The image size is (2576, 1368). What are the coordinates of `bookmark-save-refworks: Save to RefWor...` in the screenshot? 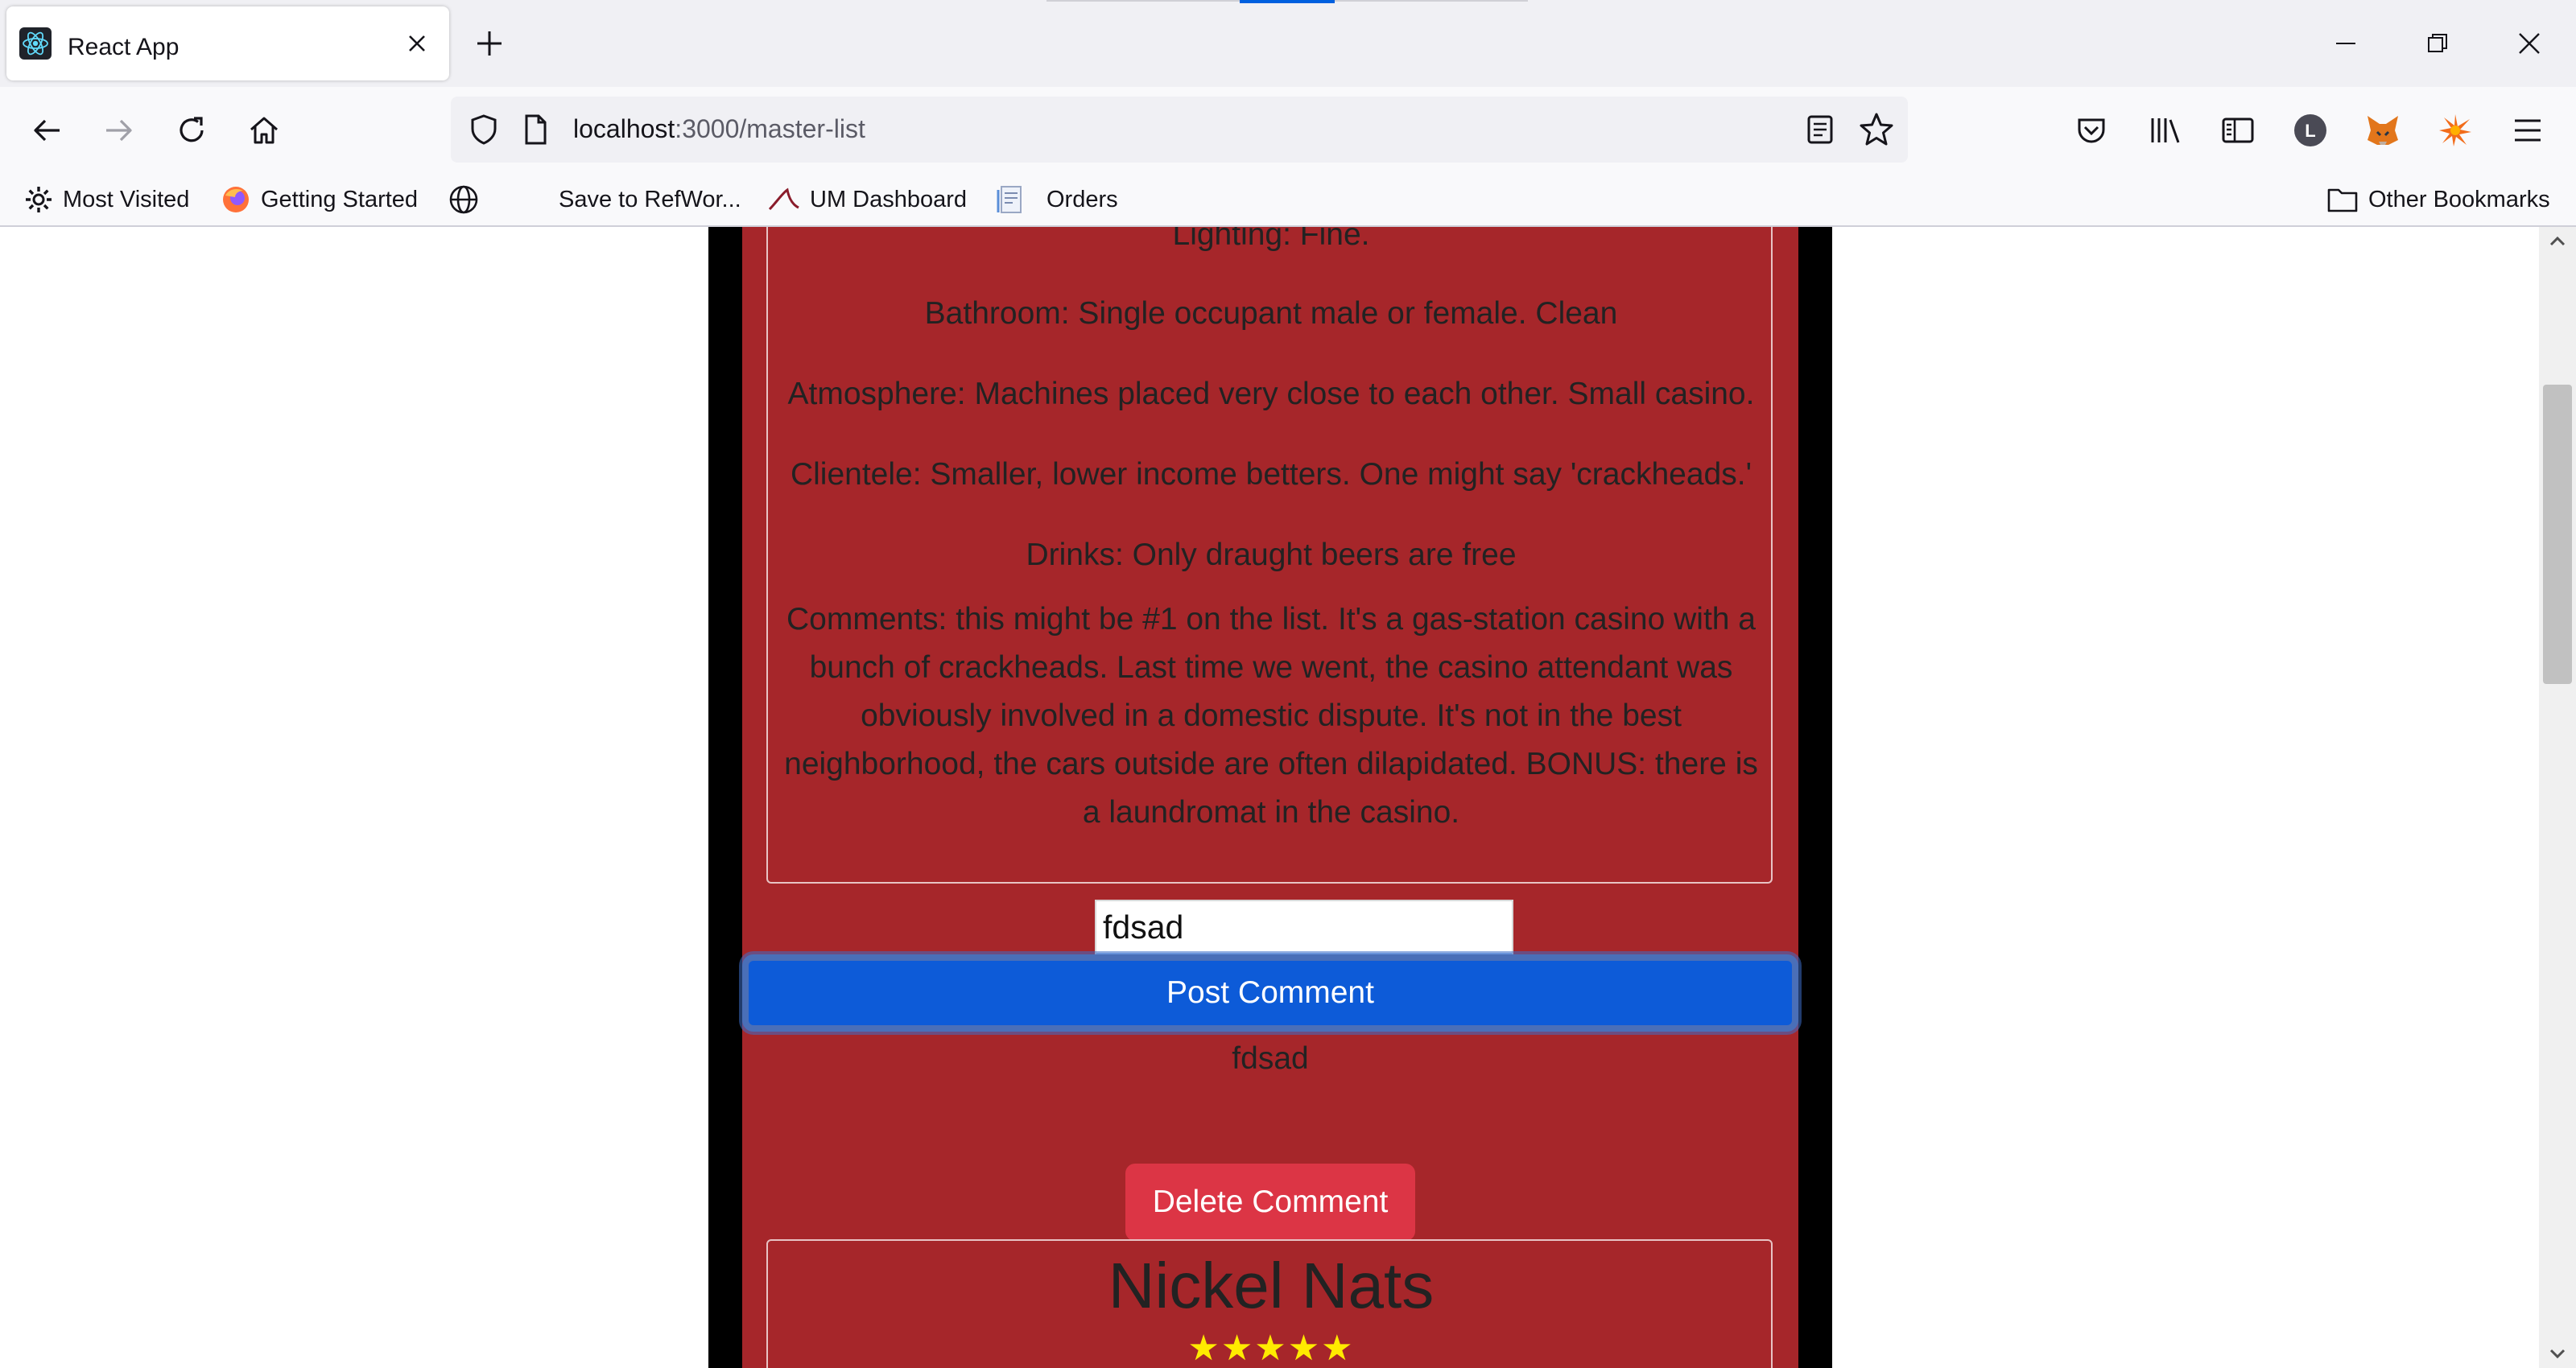 It's located at (650, 199).